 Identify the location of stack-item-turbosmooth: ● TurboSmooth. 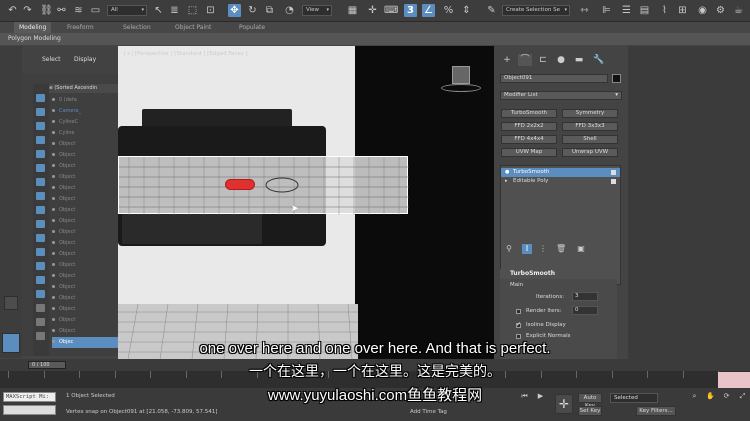
(560, 172).